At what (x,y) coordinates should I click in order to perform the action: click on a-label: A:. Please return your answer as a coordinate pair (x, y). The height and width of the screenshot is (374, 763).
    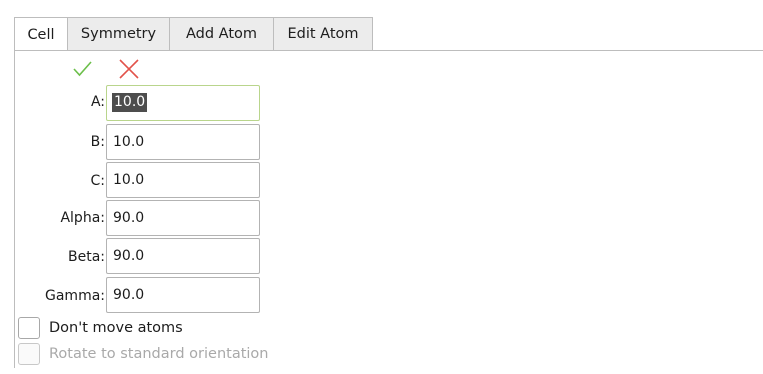
    Looking at the image, I should click on (97, 102).